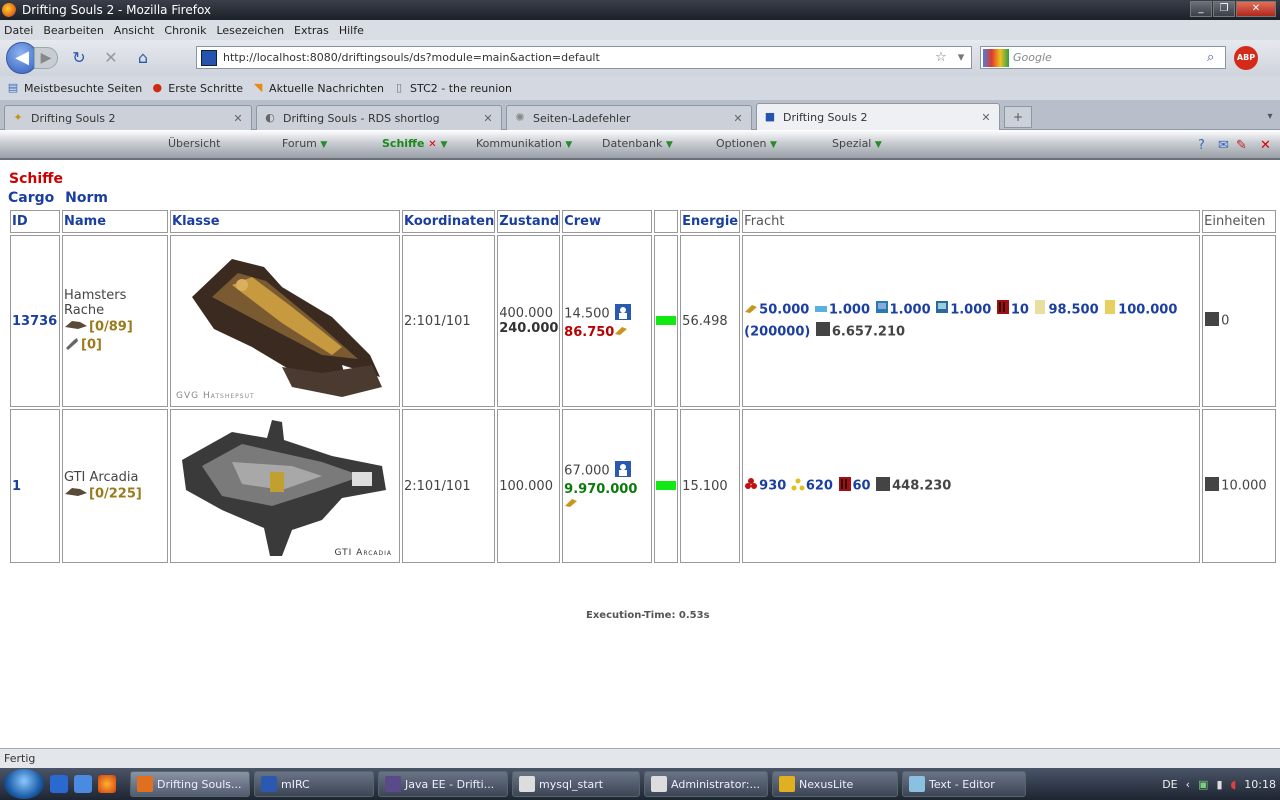 This screenshot has width=1280, height=800. What do you see at coordinates (878, 116) in the screenshot?
I see `tab-drifting-souls-active: ■ Drifting Souls 2 ✕` at bounding box center [878, 116].